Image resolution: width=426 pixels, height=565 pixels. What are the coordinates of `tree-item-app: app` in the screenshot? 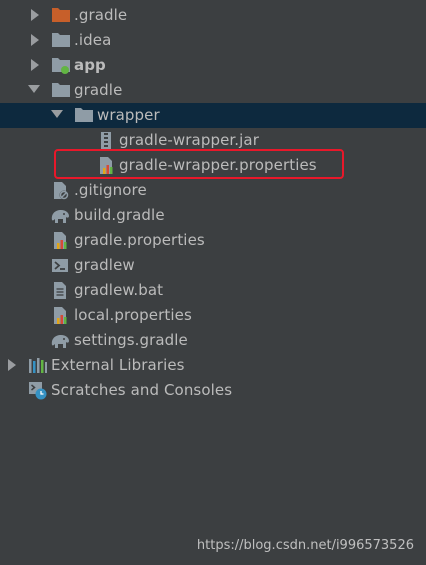 It's located at (213, 65).